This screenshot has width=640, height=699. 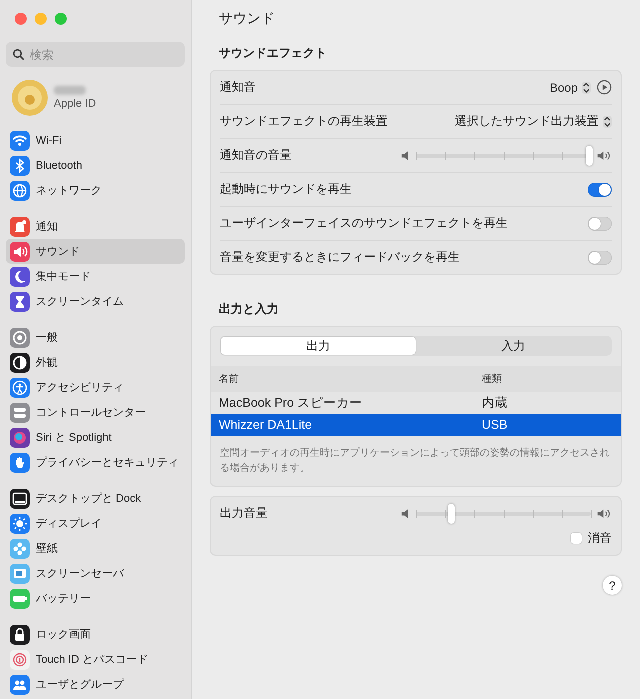 What do you see at coordinates (95, 437) in the screenshot?
I see `sidebar-item: Siri と Spotlight` at bounding box center [95, 437].